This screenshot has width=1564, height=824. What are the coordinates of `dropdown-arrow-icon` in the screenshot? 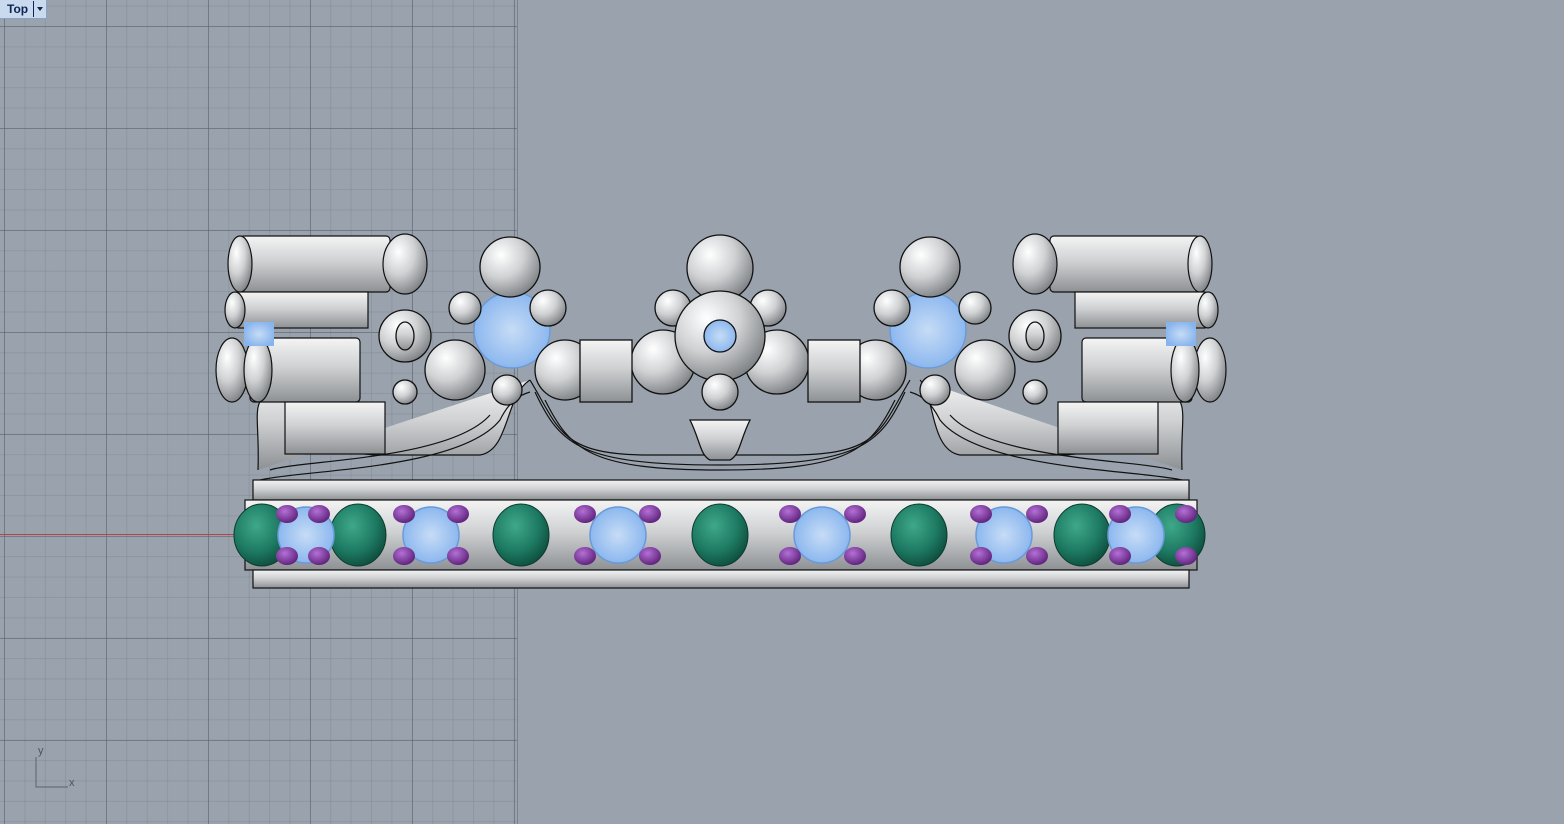 It's located at (39, 9).